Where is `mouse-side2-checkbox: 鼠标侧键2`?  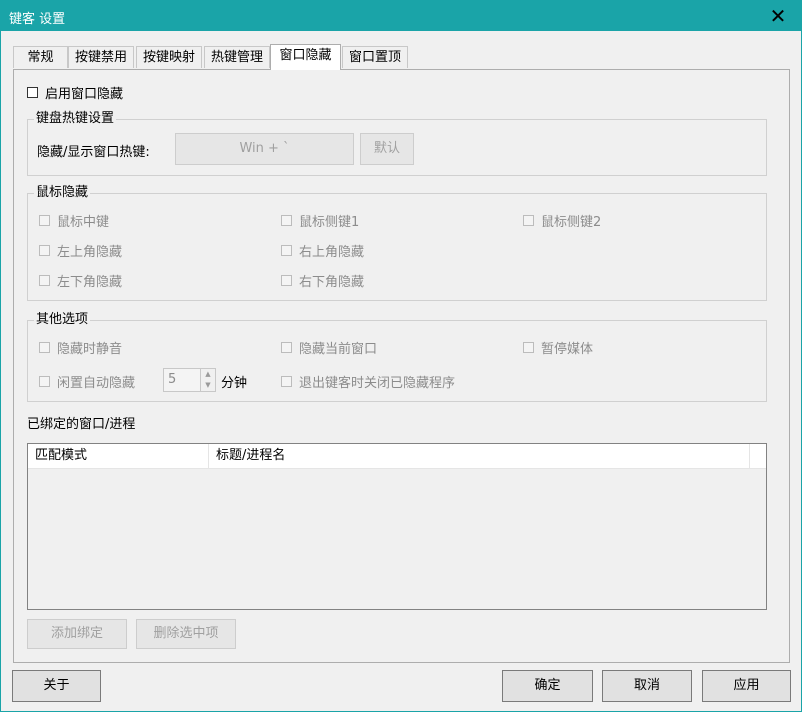 mouse-side2-checkbox: 鼠标侧键2 is located at coordinates (562, 220).